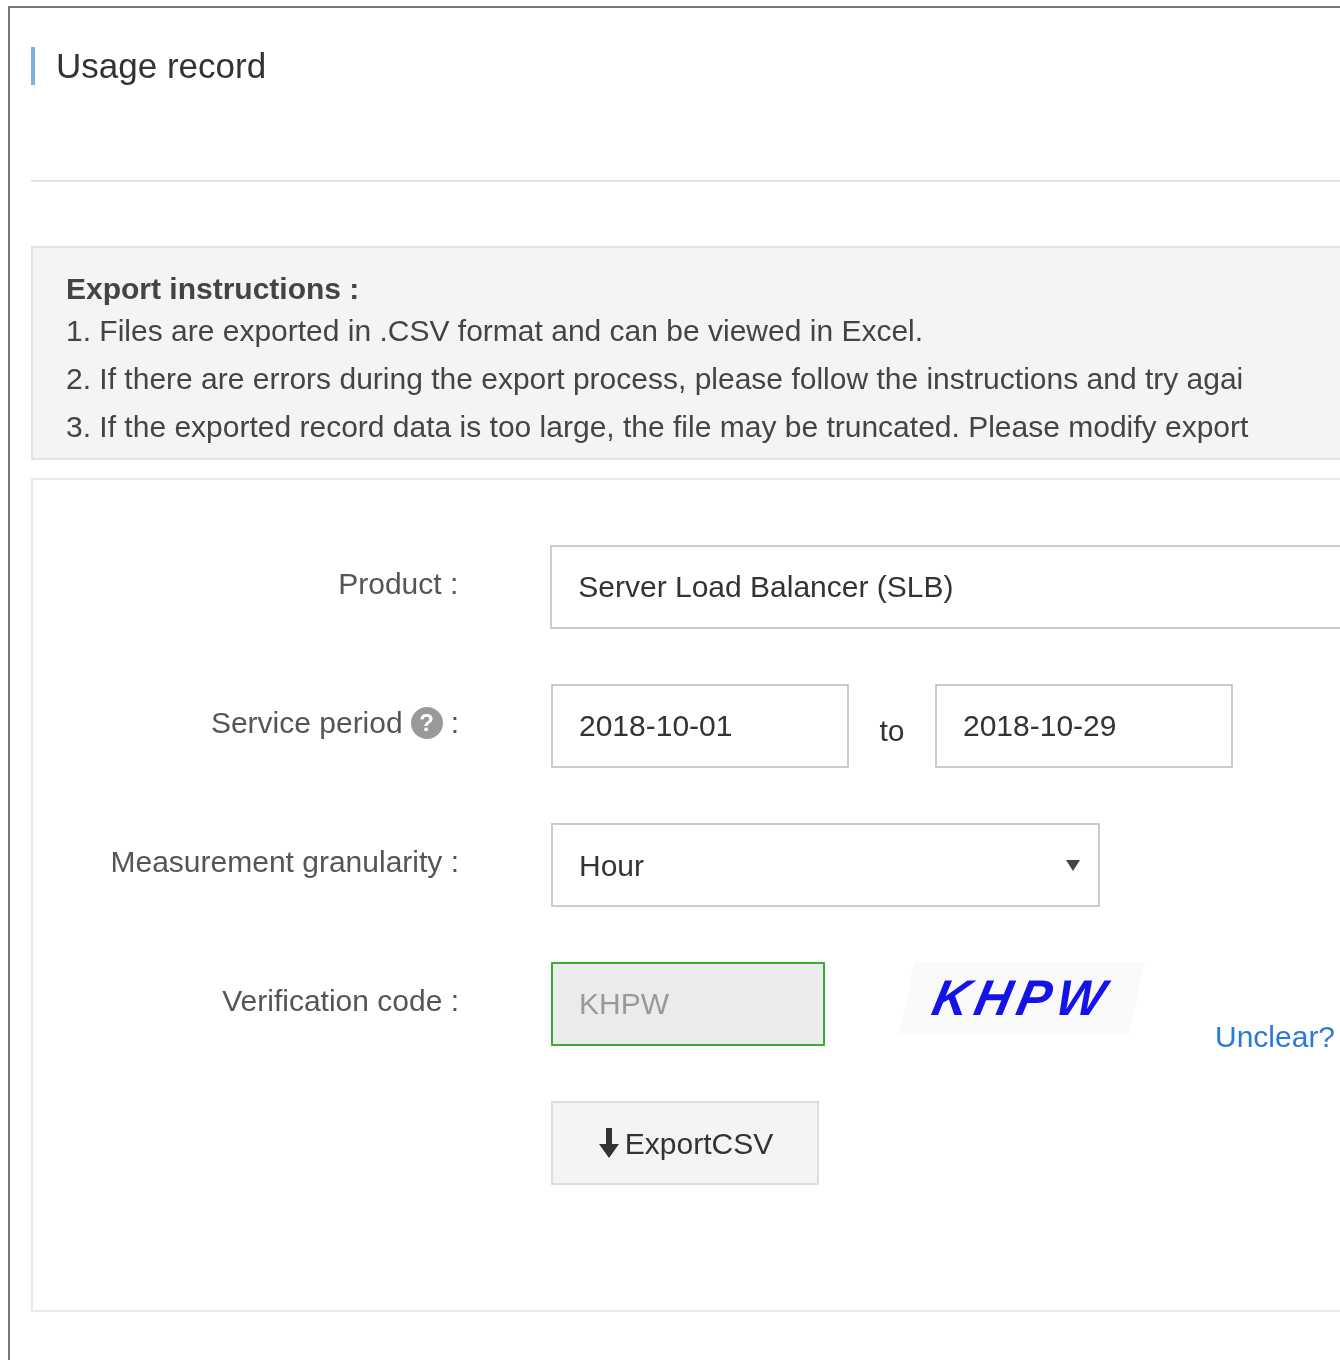 This screenshot has height=1360, width=1340. I want to click on title-accent-bar, so click(33, 66).